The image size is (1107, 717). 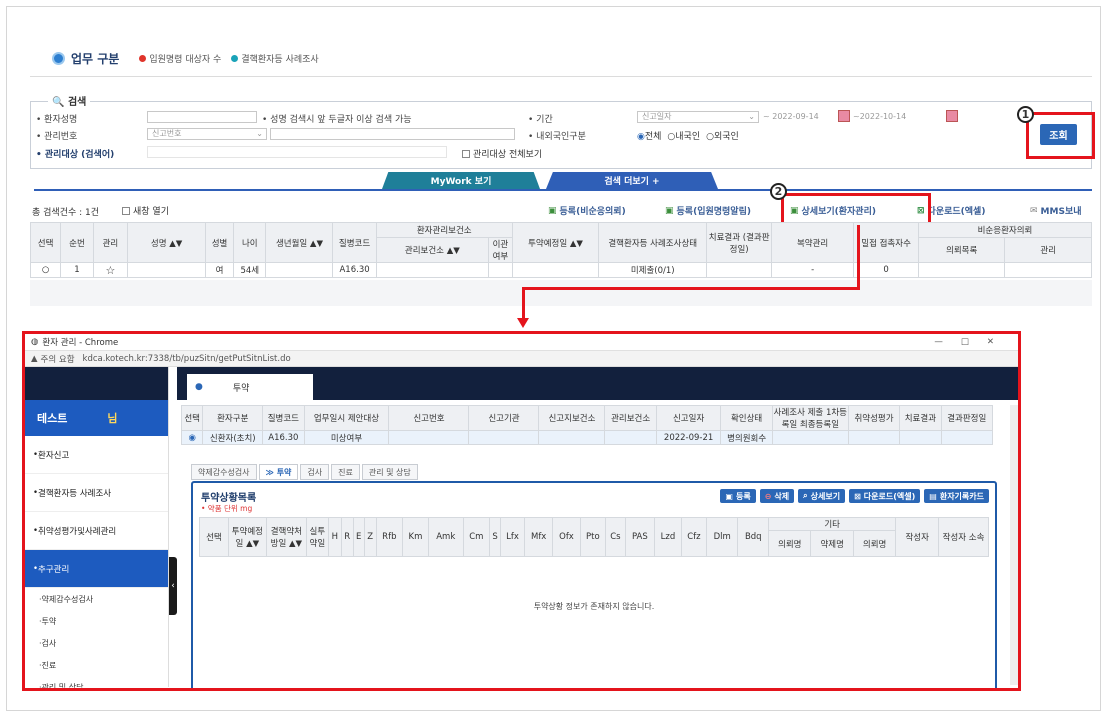 What do you see at coordinates (587, 437) in the screenshot?
I see `table-row: ◉ 신환자(초치) A16.30 미상여부 2022-09-21 병의원회수` at bounding box center [587, 437].